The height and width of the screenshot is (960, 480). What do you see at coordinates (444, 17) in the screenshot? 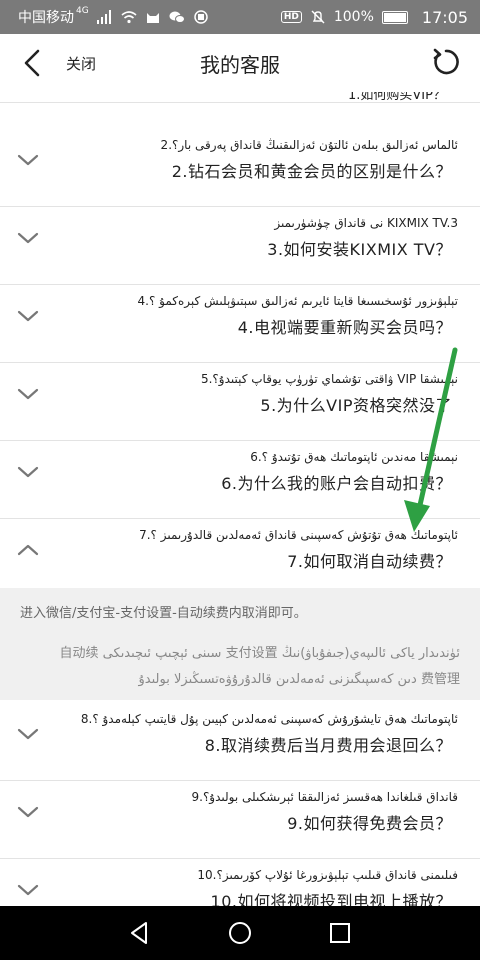
I see `clock: 17:05` at bounding box center [444, 17].